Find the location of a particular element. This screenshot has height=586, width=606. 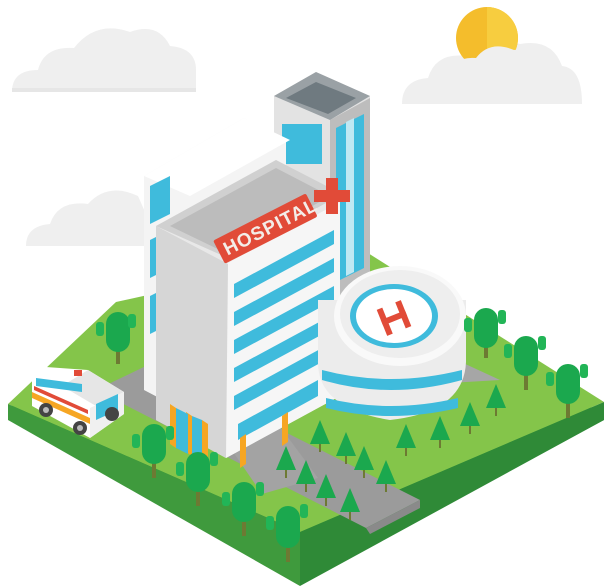

cloud-middle-left is located at coordinates (93, 218).